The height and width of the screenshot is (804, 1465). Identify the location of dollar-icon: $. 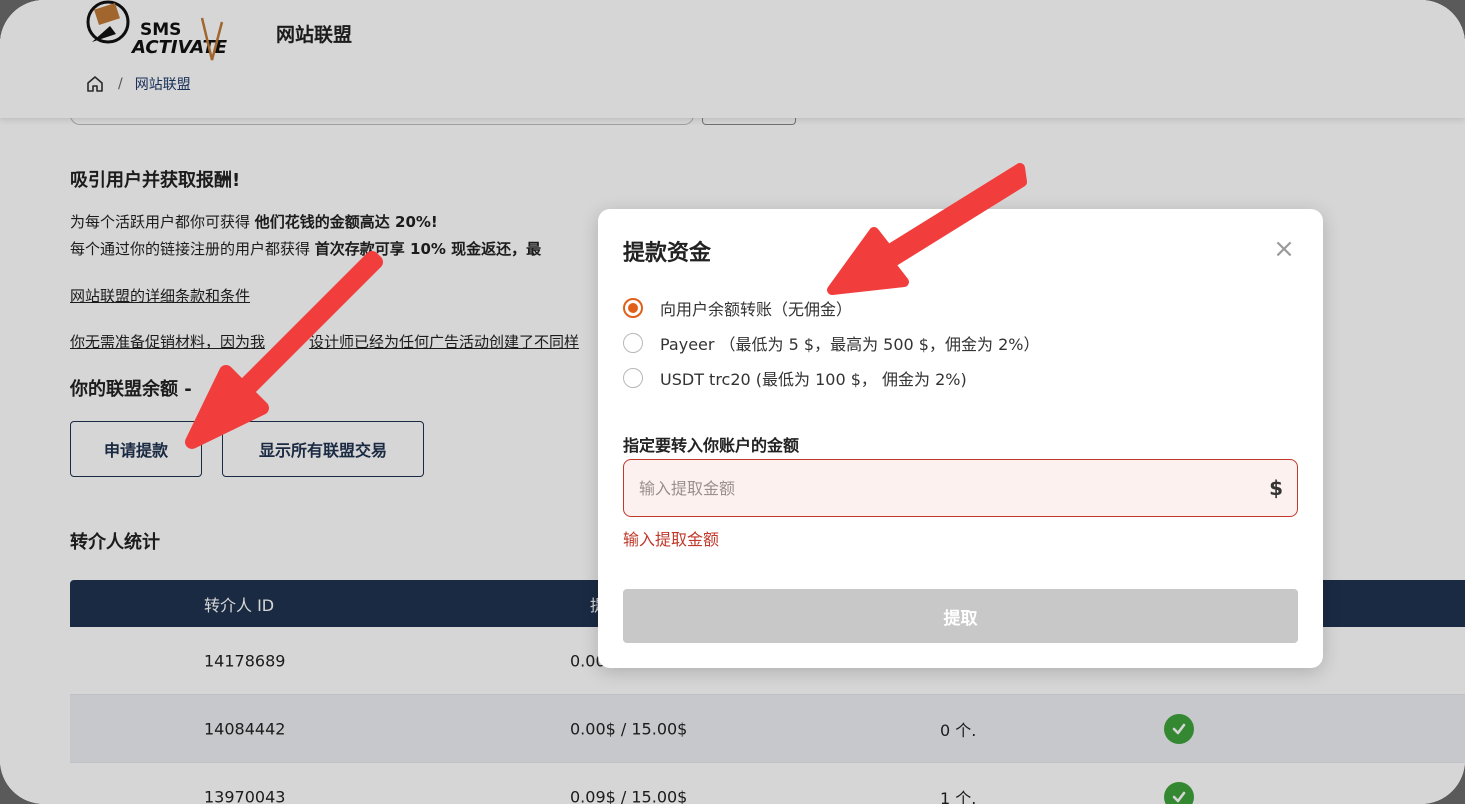
(1276, 488).